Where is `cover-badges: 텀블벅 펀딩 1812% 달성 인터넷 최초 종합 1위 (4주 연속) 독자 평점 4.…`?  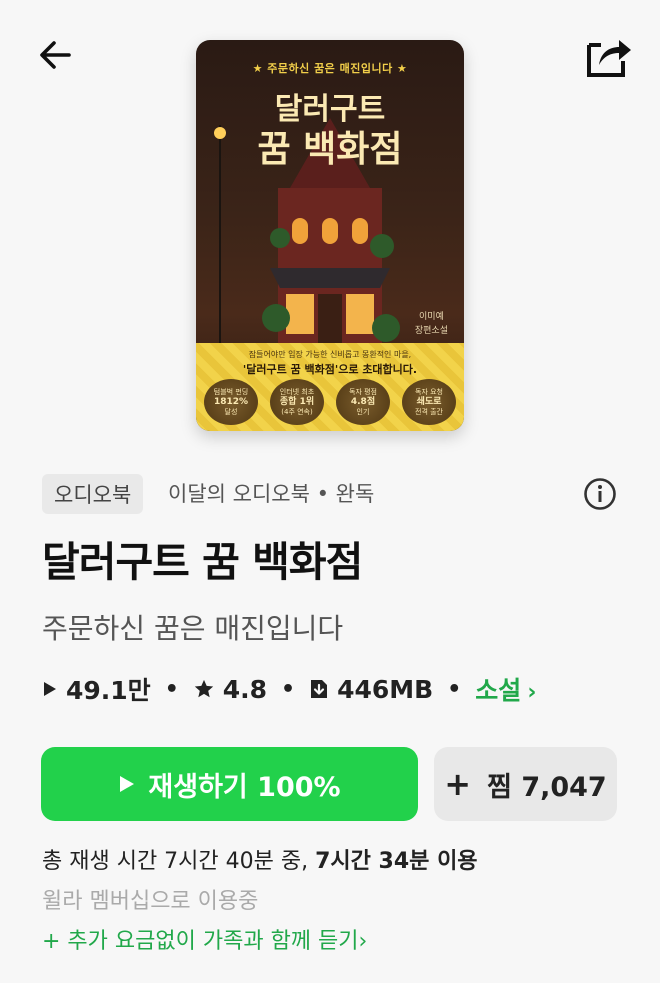
cover-badges: 텀블벅 펀딩 1812% 달성 인터넷 최초 종합 1위 (4주 연속) 독자 평점 4.… is located at coordinates (330, 402).